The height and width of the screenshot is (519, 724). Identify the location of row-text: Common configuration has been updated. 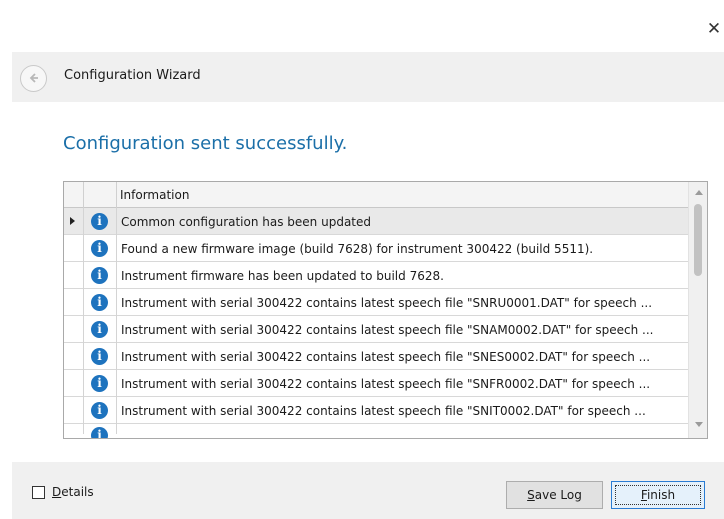
(246, 222).